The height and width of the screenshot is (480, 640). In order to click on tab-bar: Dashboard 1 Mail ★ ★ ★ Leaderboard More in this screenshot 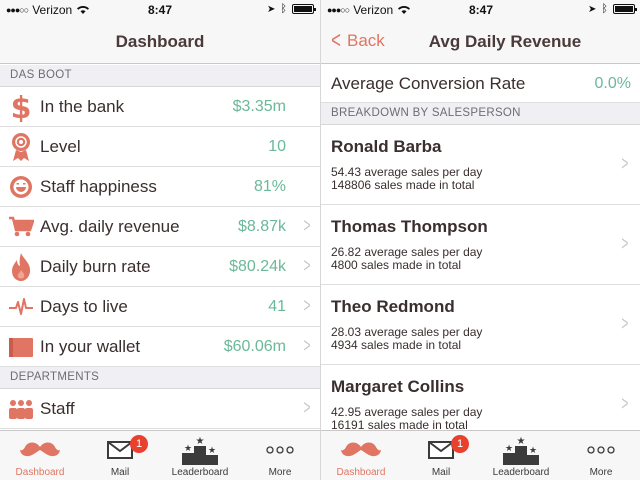, I will do `click(480, 455)`.